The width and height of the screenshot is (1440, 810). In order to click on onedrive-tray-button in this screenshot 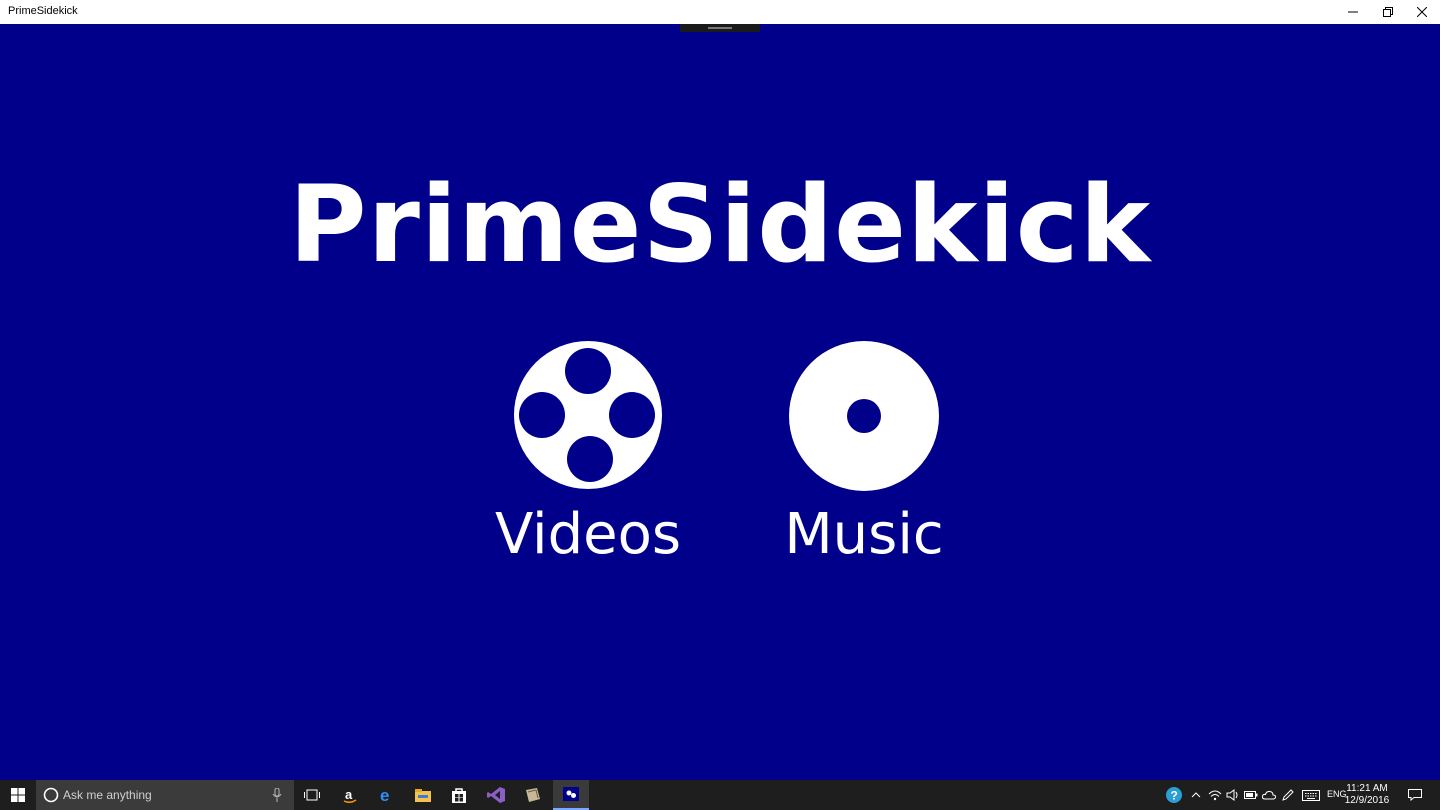, I will do `click(1269, 795)`.